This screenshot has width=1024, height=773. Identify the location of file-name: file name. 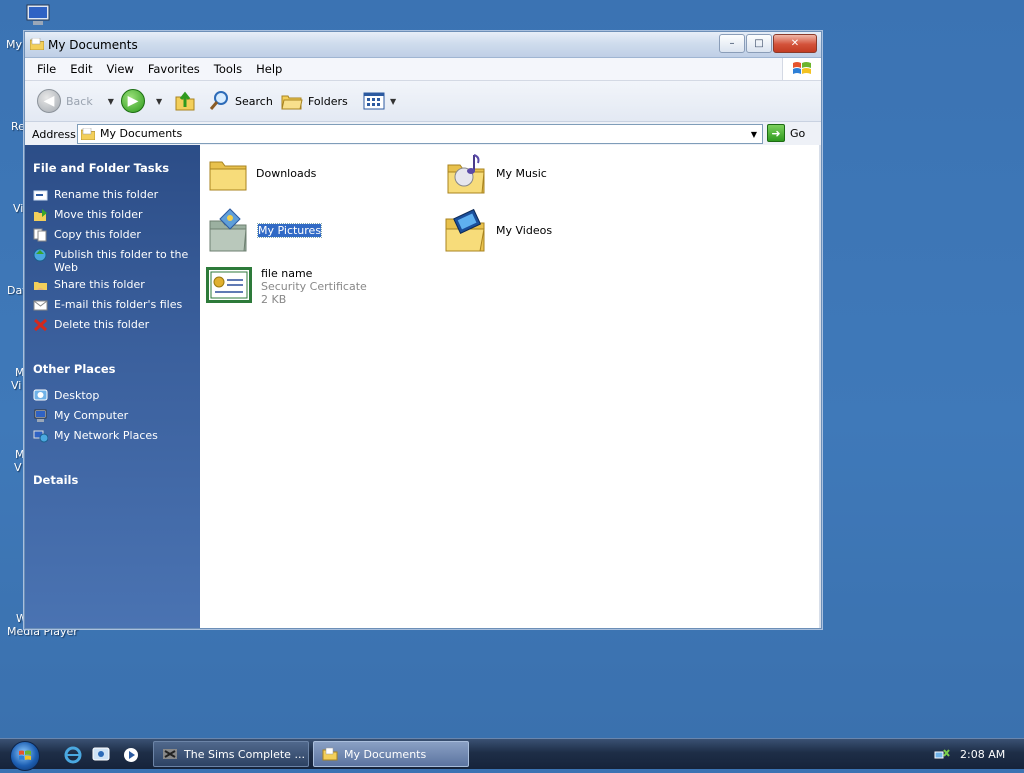
(287, 273).